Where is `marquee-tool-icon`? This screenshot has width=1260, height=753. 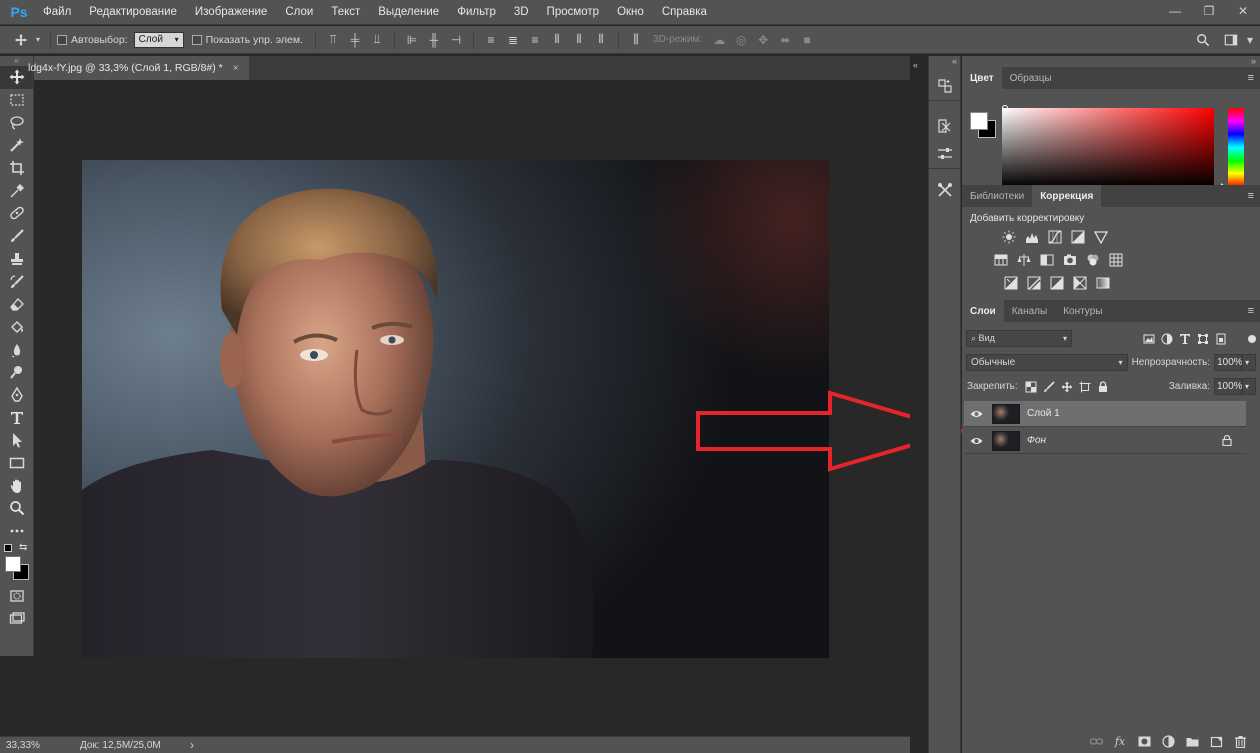
marquee-tool-icon is located at coordinates (17, 100).